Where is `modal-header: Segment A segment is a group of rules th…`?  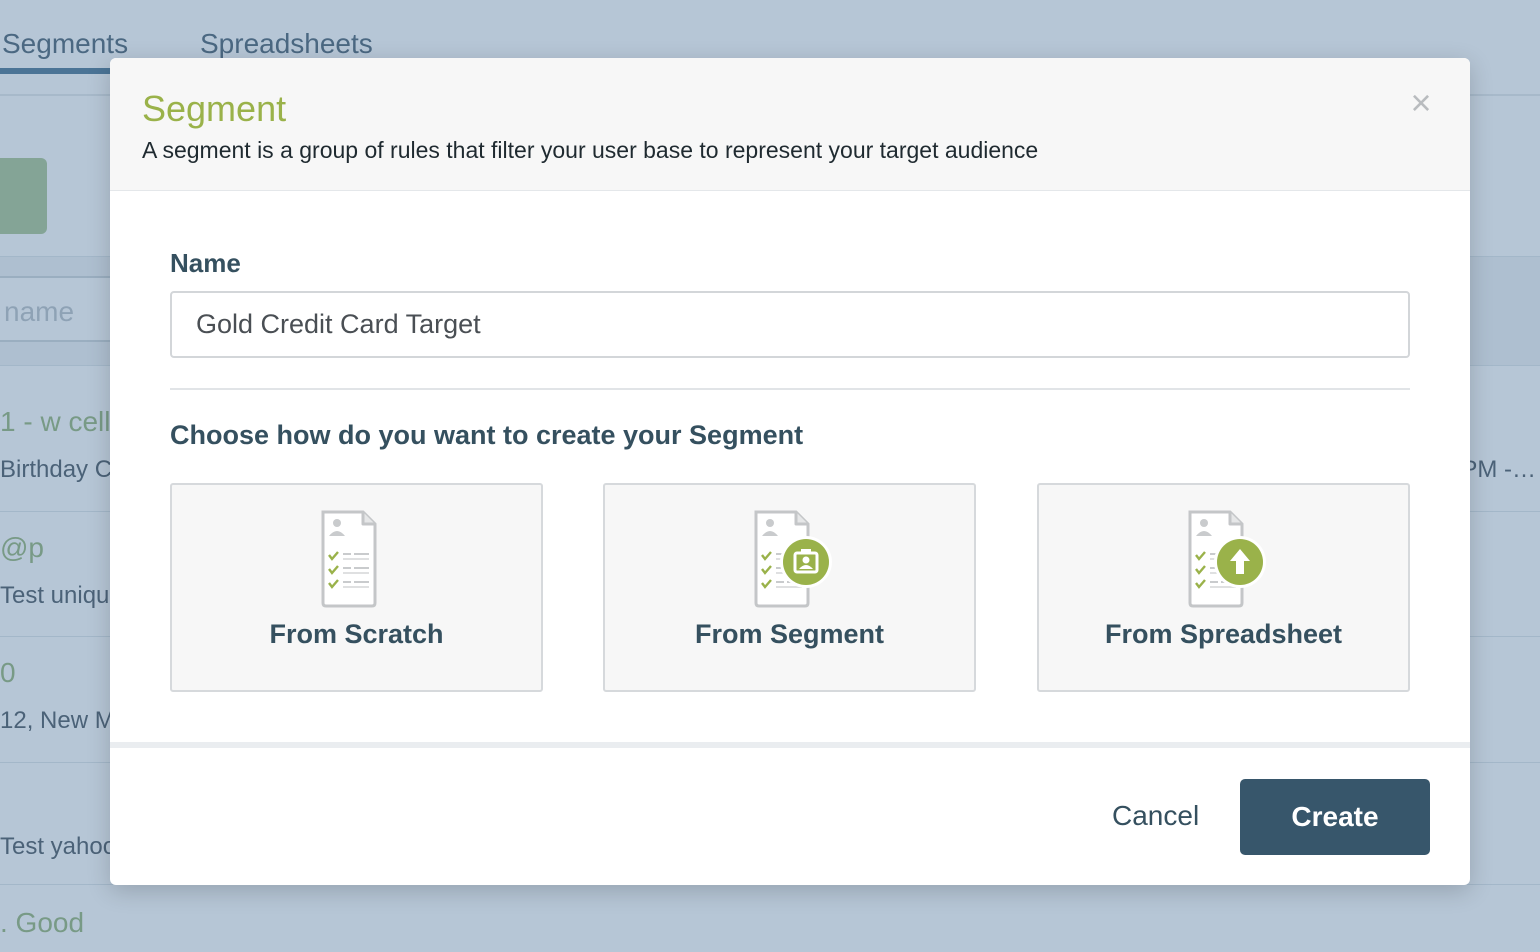
modal-header: Segment A segment is a group of rules th… is located at coordinates (790, 124).